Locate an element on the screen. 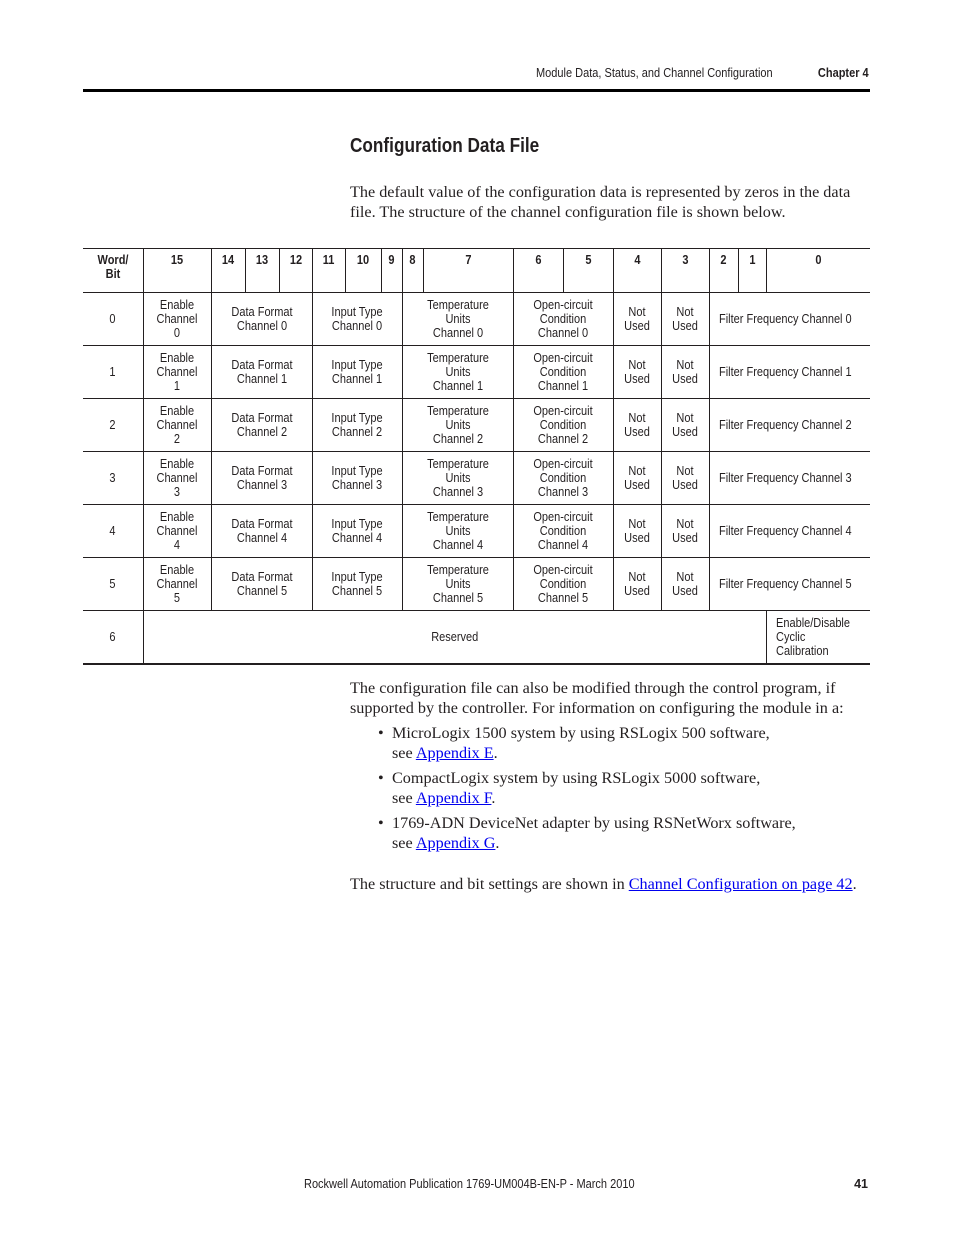 The height and width of the screenshot is (1235, 954). header-bit: 4 is located at coordinates (636, 270).